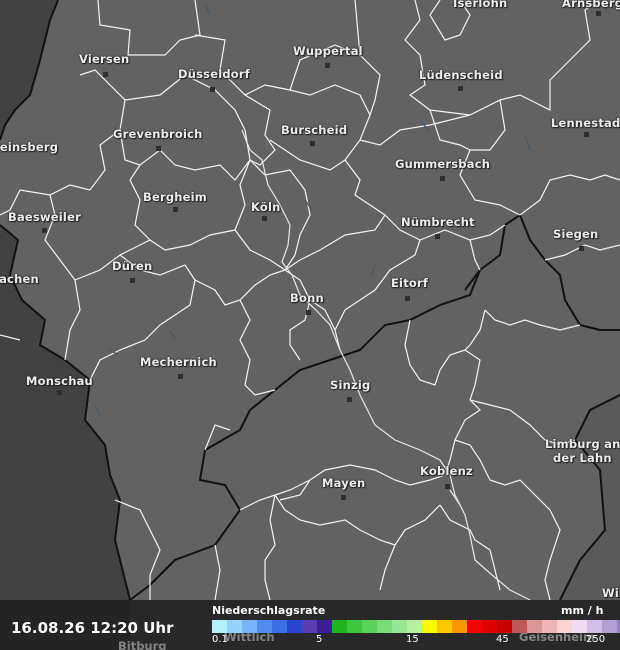  What do you see at coordinates (585, 123) in the screenshot?
I see `city-label-lennestadt: Lennestadt` at bounding box center [585, 123].